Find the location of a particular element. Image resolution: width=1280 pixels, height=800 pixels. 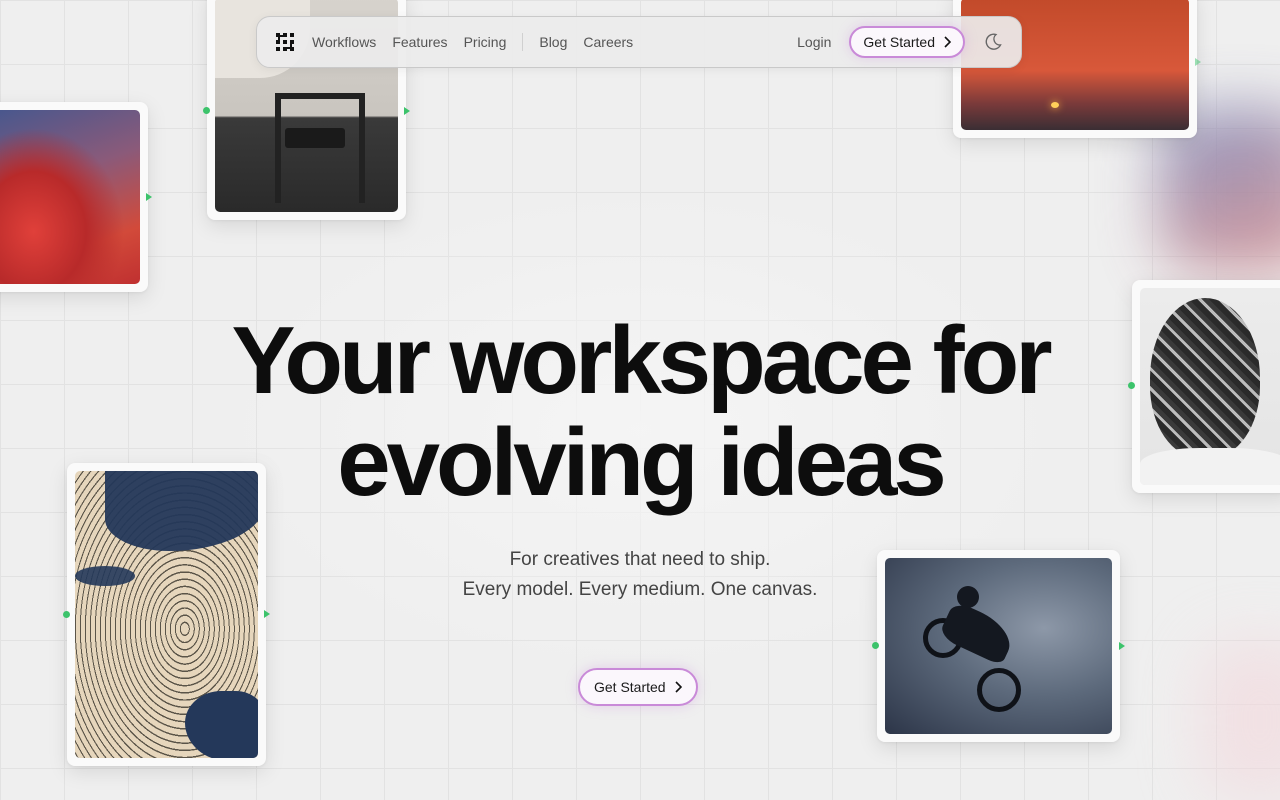

nav-link-features: Features is located at coordinates (419, 42).